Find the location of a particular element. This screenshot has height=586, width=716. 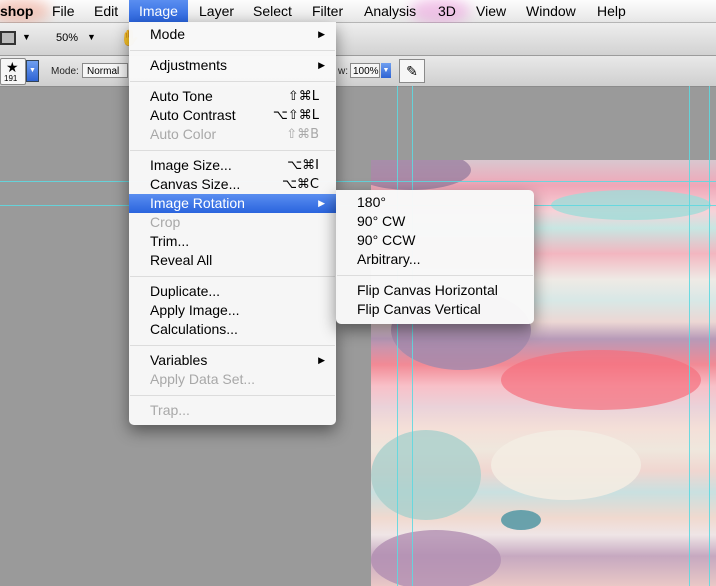

menu-help: Help is located at coordinates (611, 11).